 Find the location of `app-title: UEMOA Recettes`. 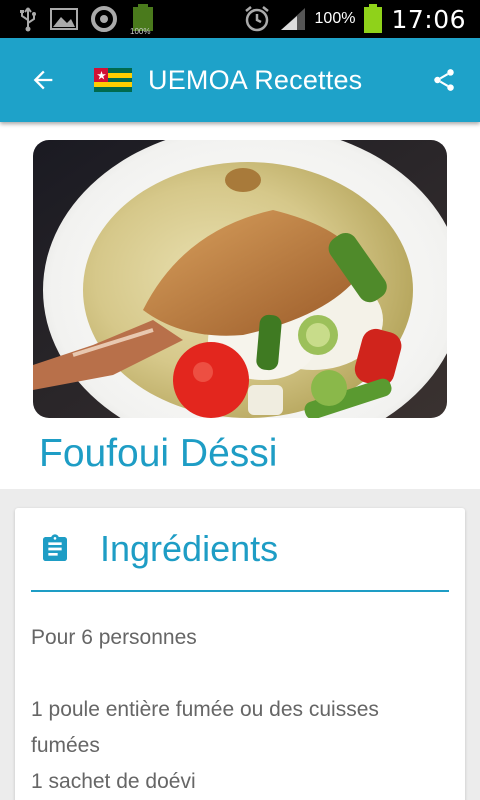

app-title: UEMOA Recettes is located at coordinates (255, 79).